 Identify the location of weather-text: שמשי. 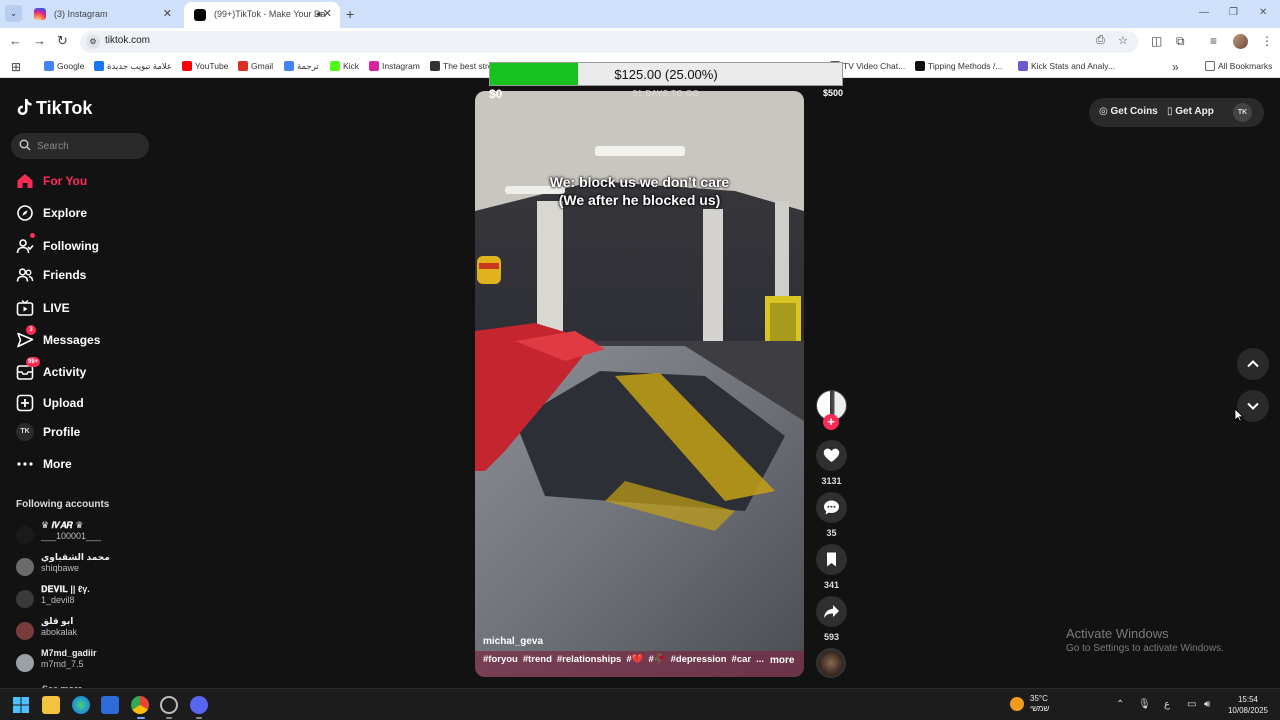
(1040, 708).